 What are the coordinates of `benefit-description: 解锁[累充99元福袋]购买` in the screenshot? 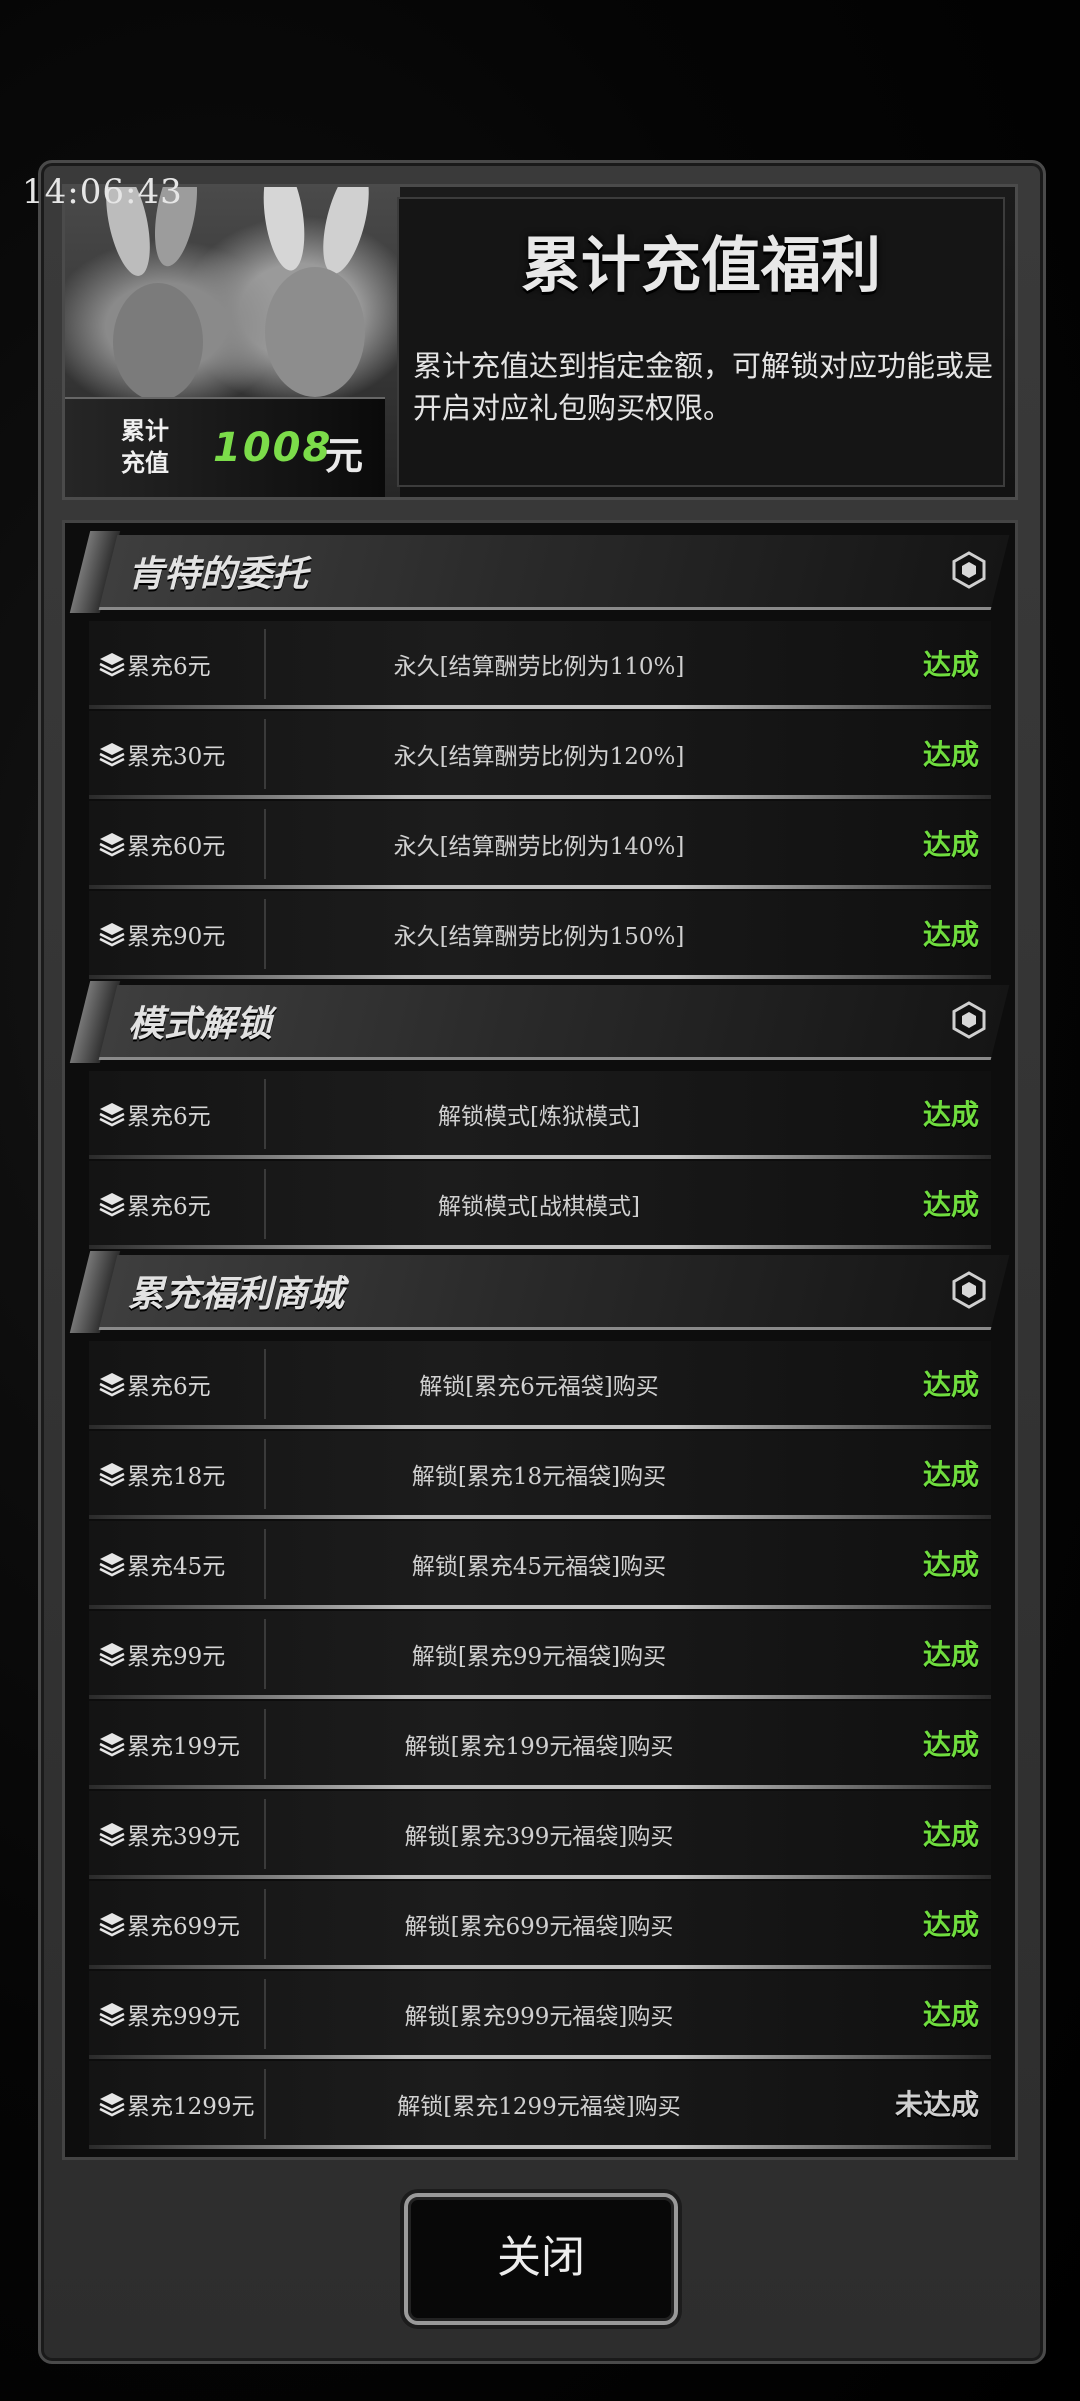 It's located at (539, 1657).